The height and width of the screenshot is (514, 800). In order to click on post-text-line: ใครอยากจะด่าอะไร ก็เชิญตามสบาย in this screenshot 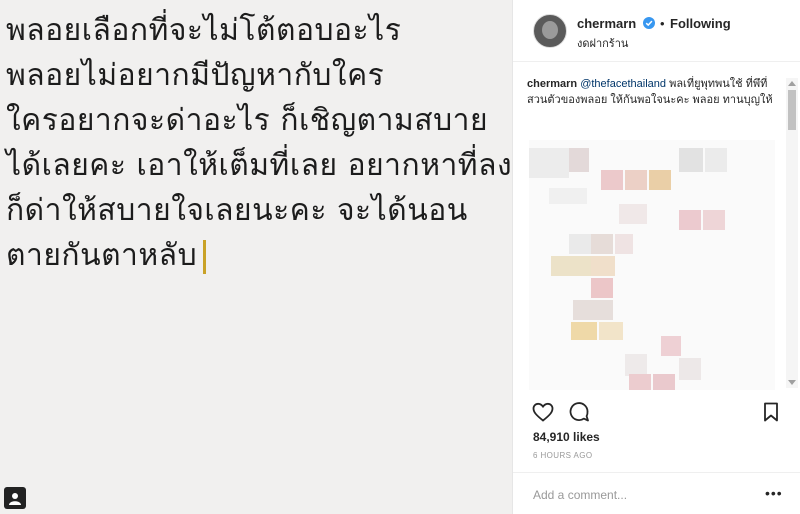, I will do `click(247, 120)`.